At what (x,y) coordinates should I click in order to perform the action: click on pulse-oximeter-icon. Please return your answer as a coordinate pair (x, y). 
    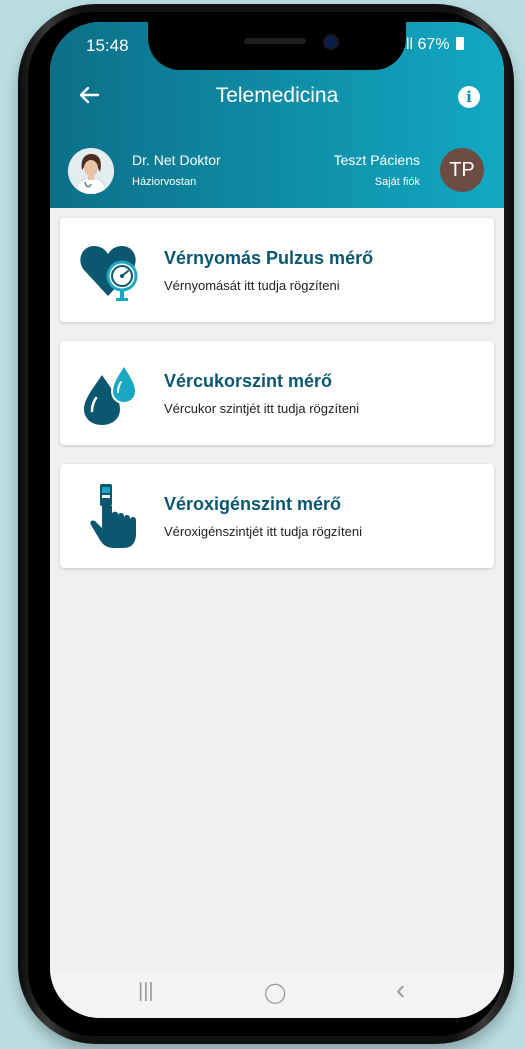
    Looking at the image, I should click on (111, 517).